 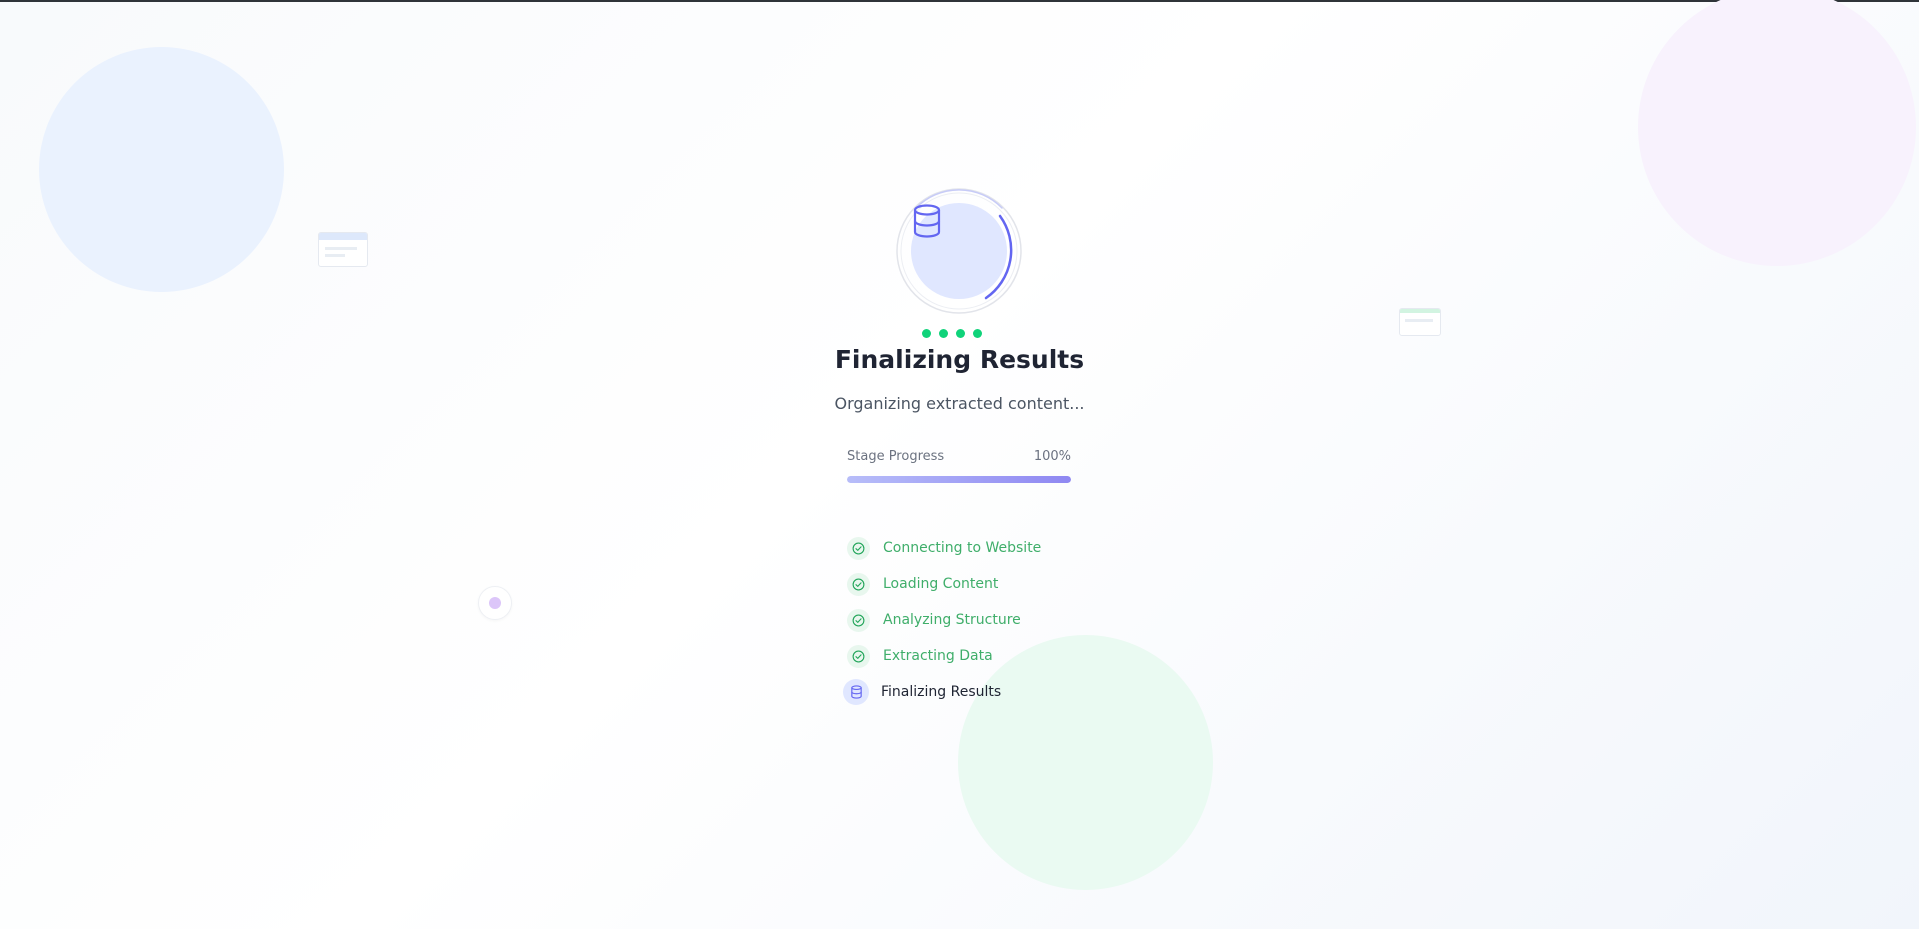 I want to click on progress-track, so click(x=959, y=479).